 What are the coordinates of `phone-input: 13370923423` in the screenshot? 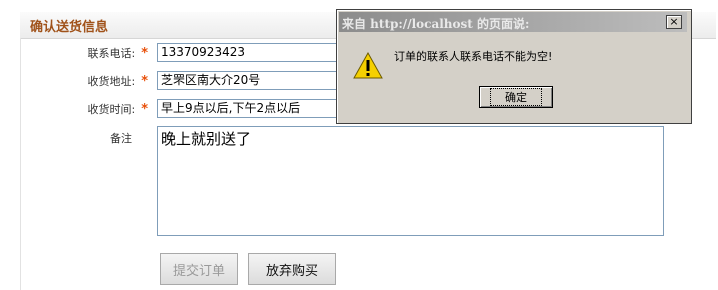 It's located at (251, 52).